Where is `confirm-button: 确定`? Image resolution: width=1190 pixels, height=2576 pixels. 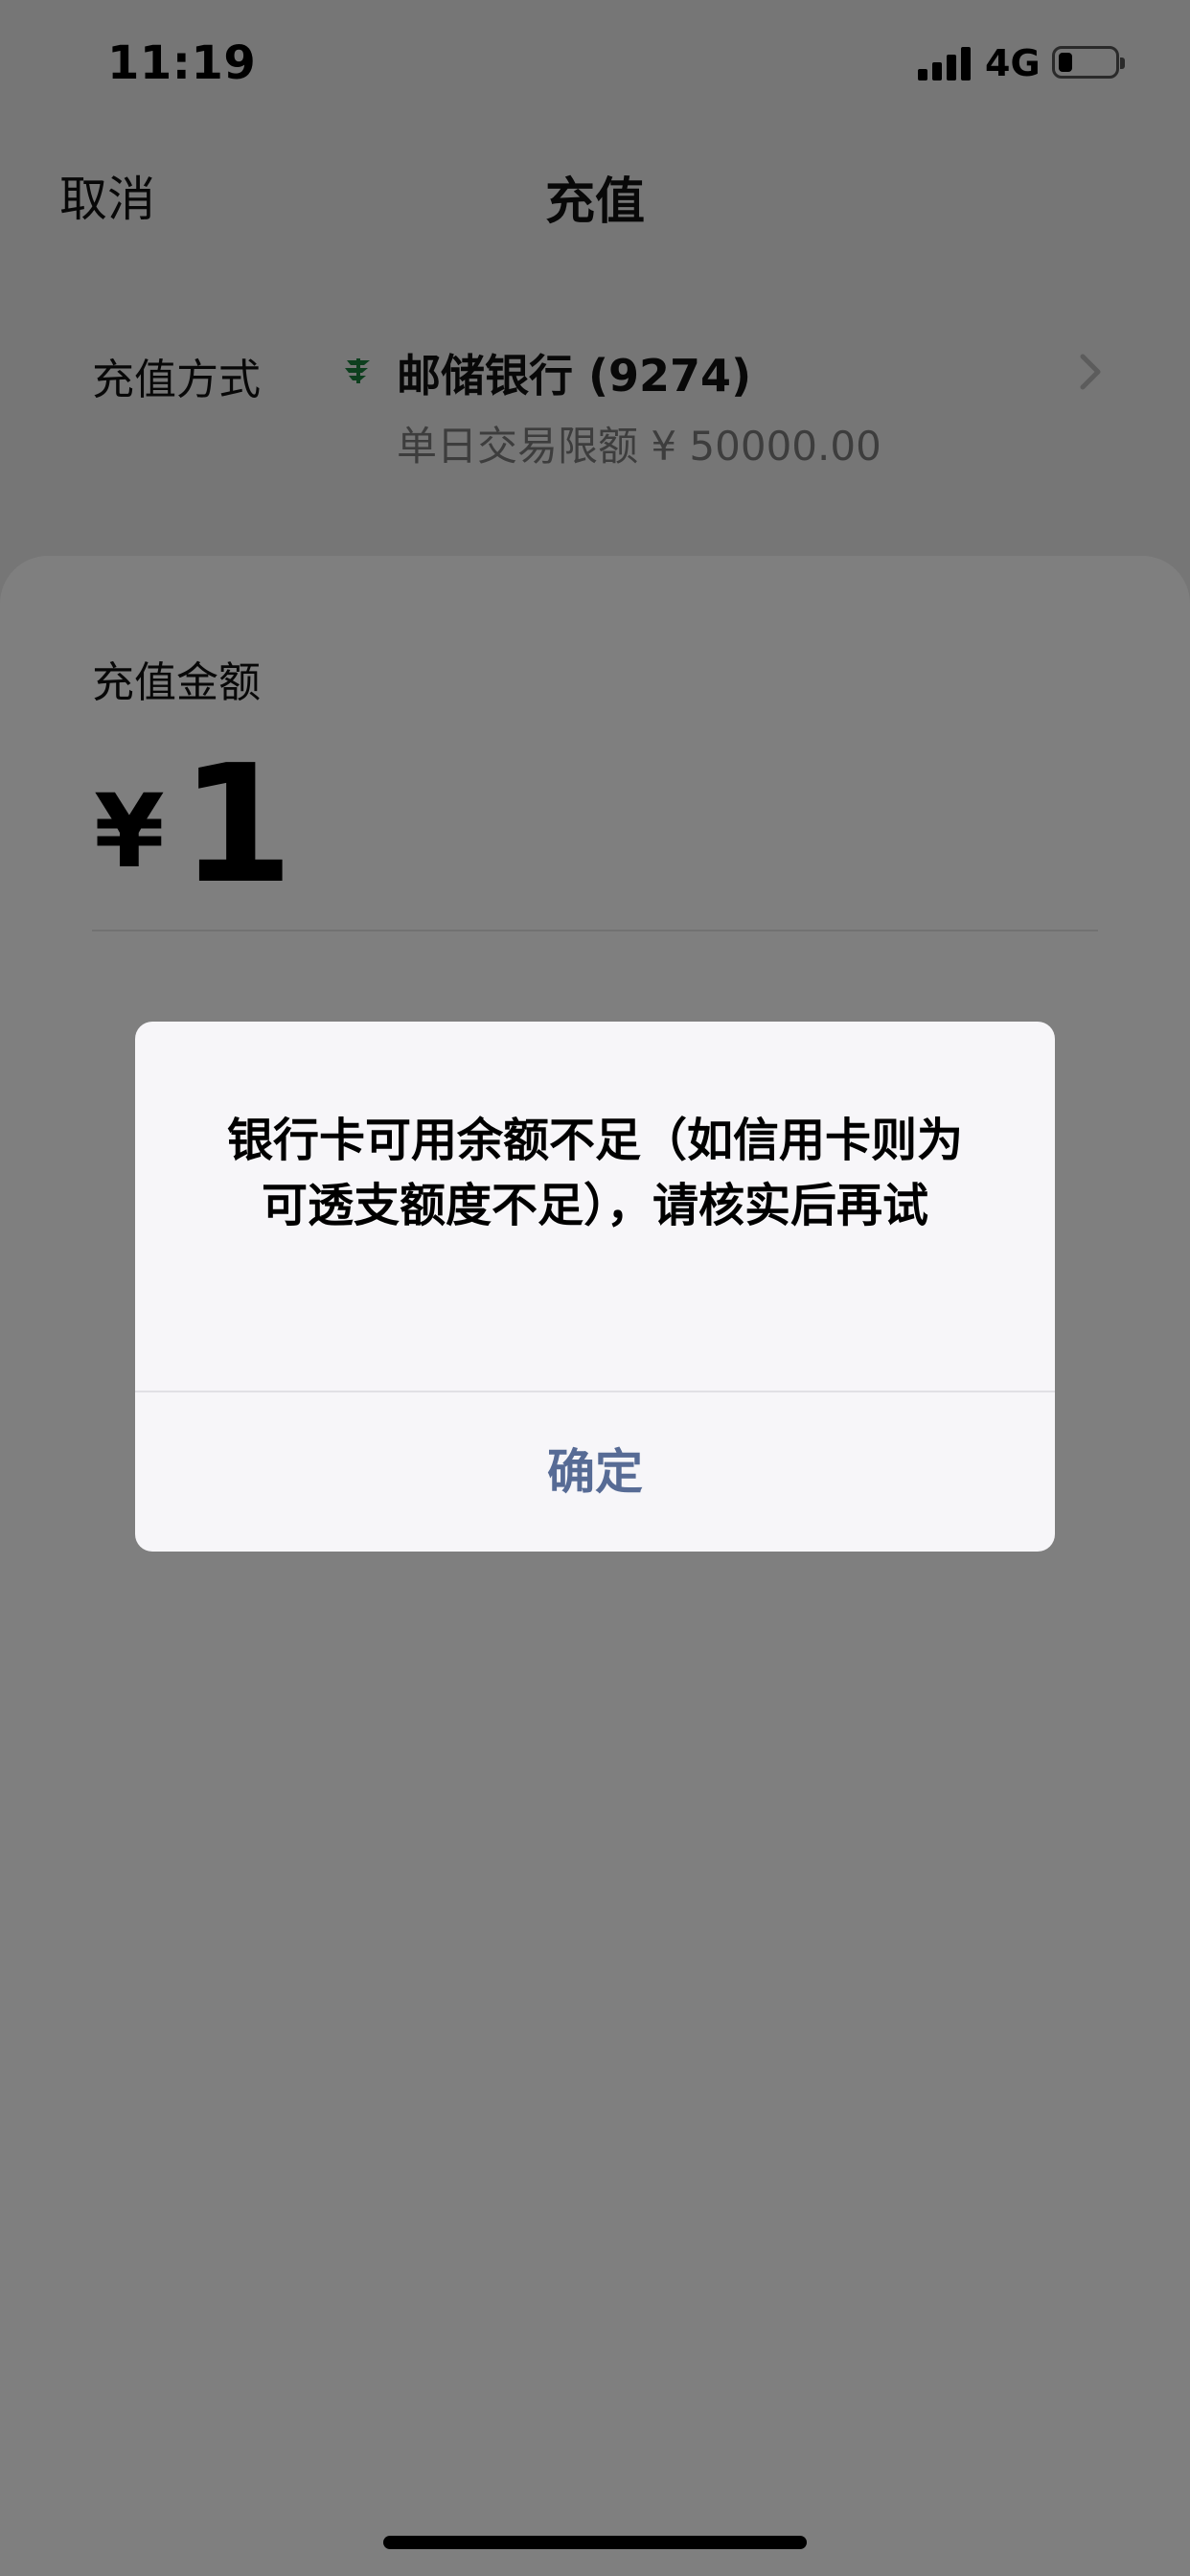 confirm-button: 确定 is located at coordinates (595, 1472).